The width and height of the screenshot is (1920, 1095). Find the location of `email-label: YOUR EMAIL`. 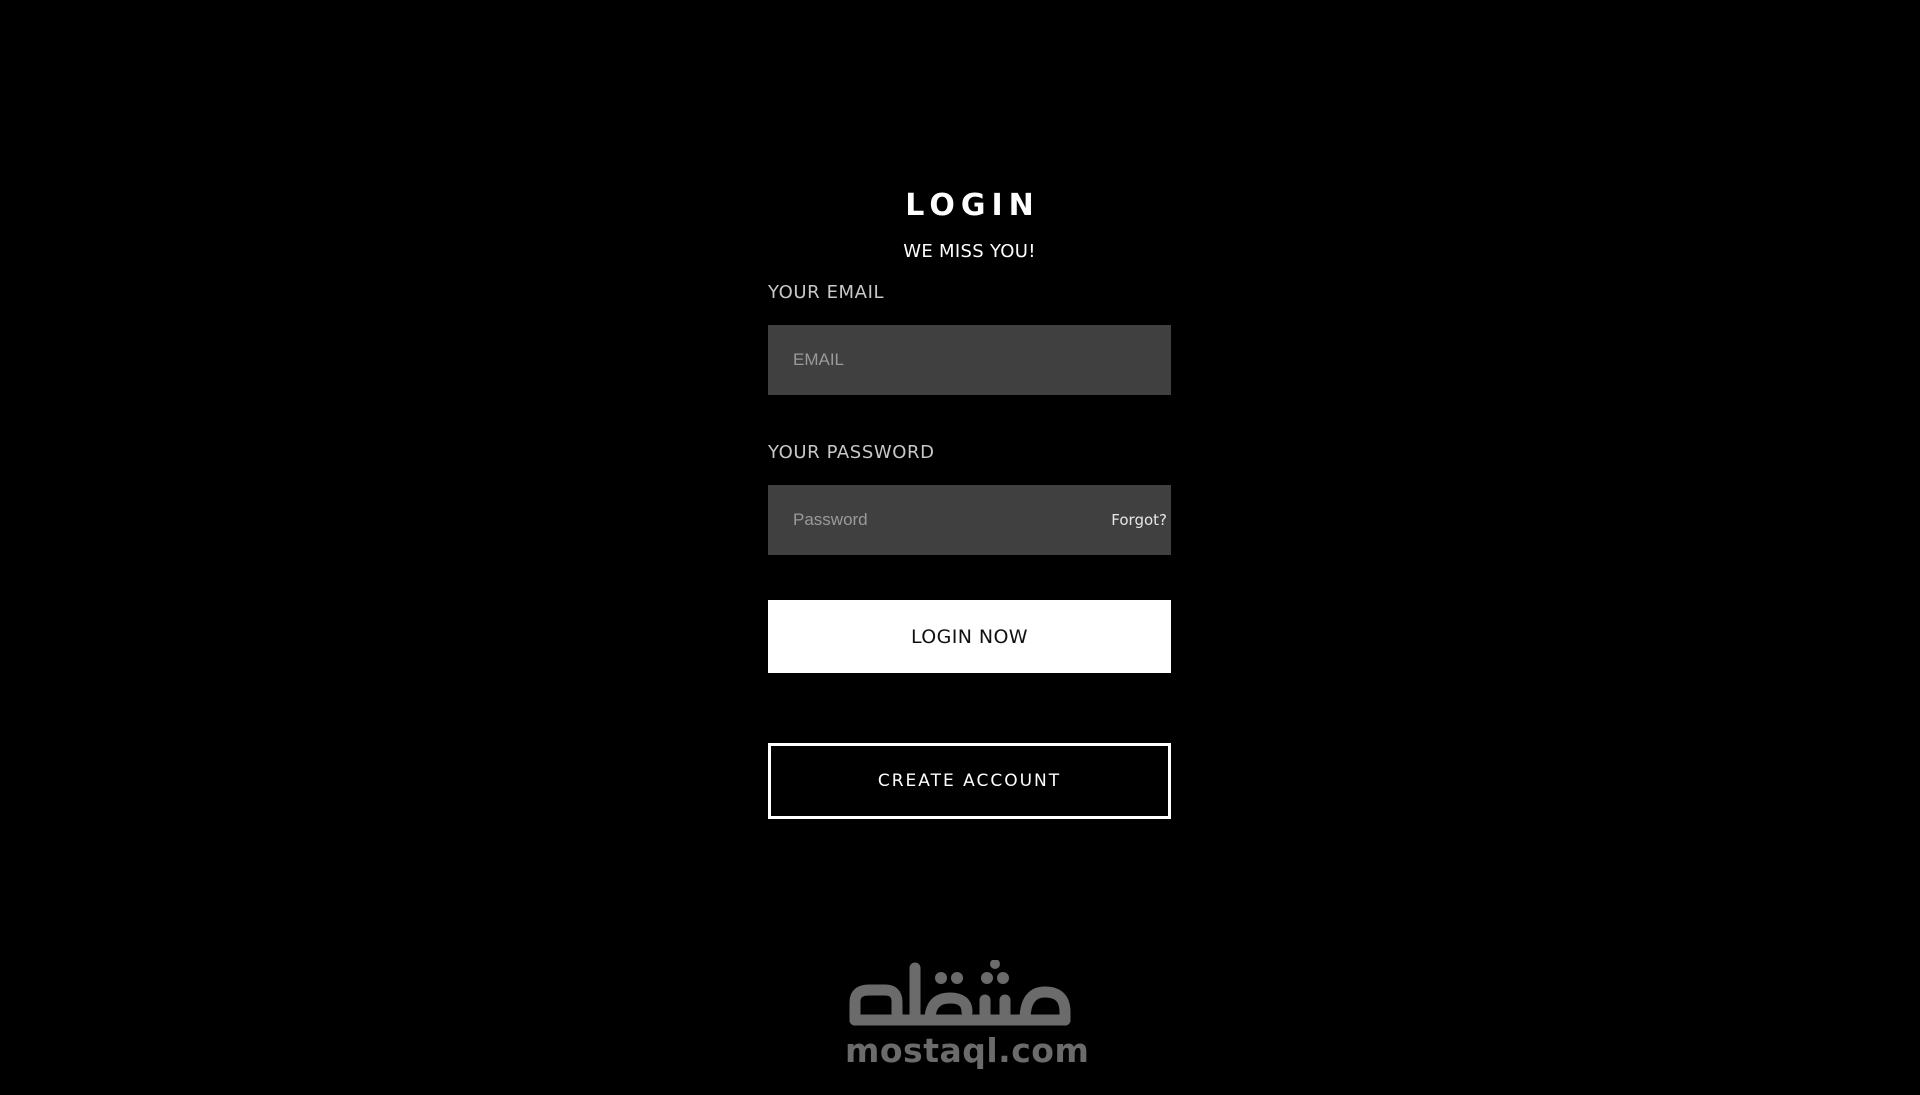

email-label: YOUR EMAIL is located at coordinates (826, 292).